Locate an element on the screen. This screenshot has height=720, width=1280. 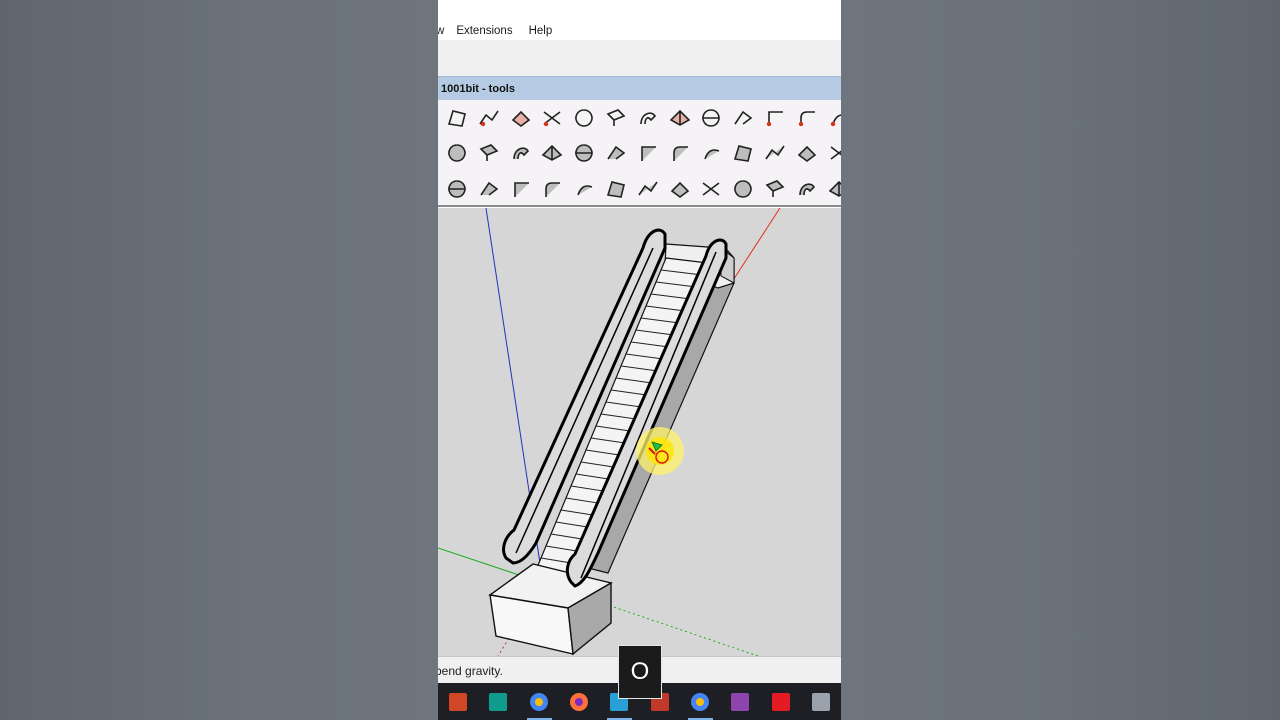
lattice-tool-icon is located at coordinates (616, 189).